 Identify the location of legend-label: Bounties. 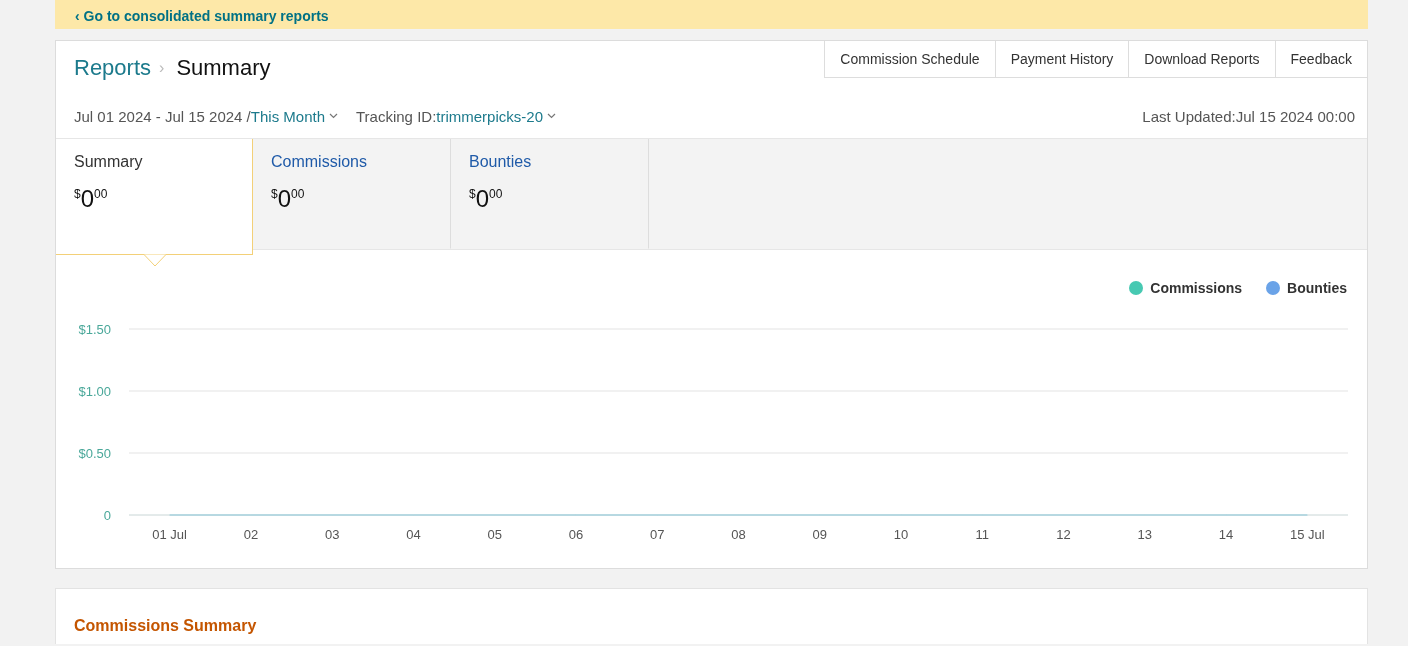
(1317, 288).